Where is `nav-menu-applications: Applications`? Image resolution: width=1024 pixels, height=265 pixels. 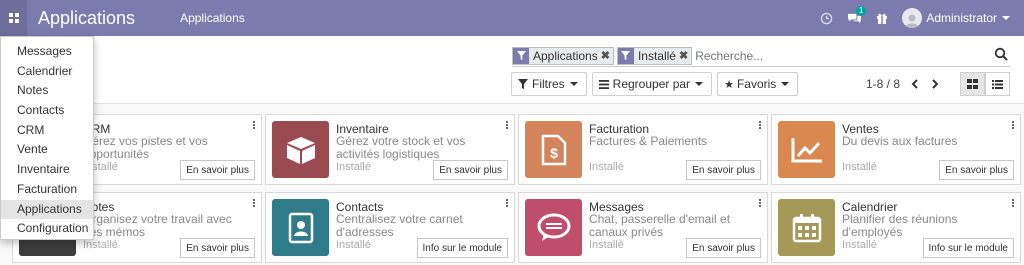 nav-menu-applications: Applications is located at coordinates (212, 18).